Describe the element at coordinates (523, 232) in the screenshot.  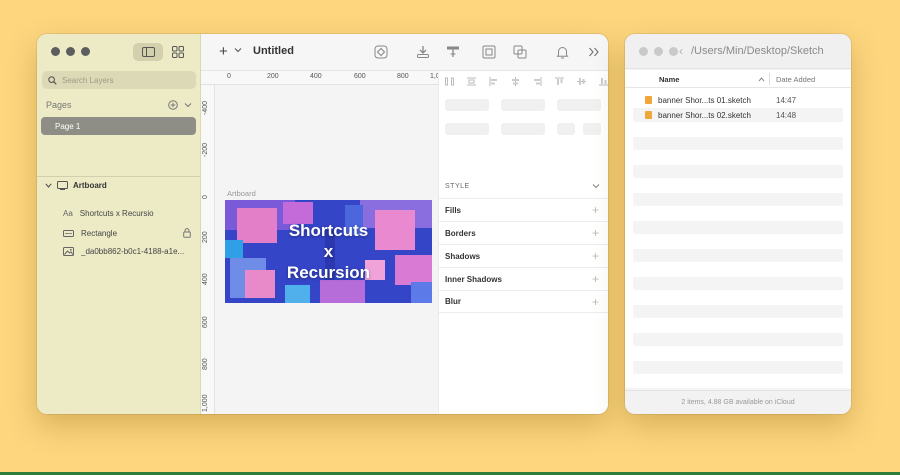
I see `borders-row: Borders +` at that location.